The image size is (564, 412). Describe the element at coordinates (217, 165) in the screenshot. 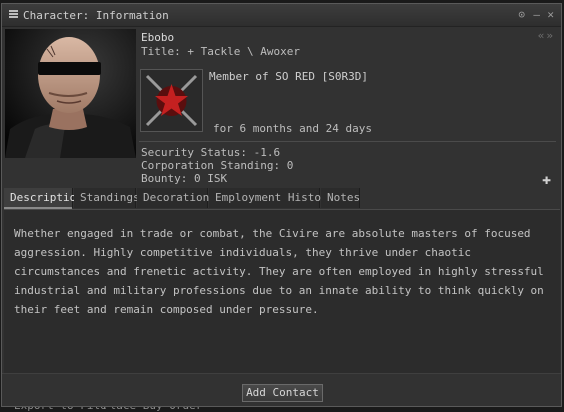

I see `corporation-standing: Corporation Standing: 0` at that location.